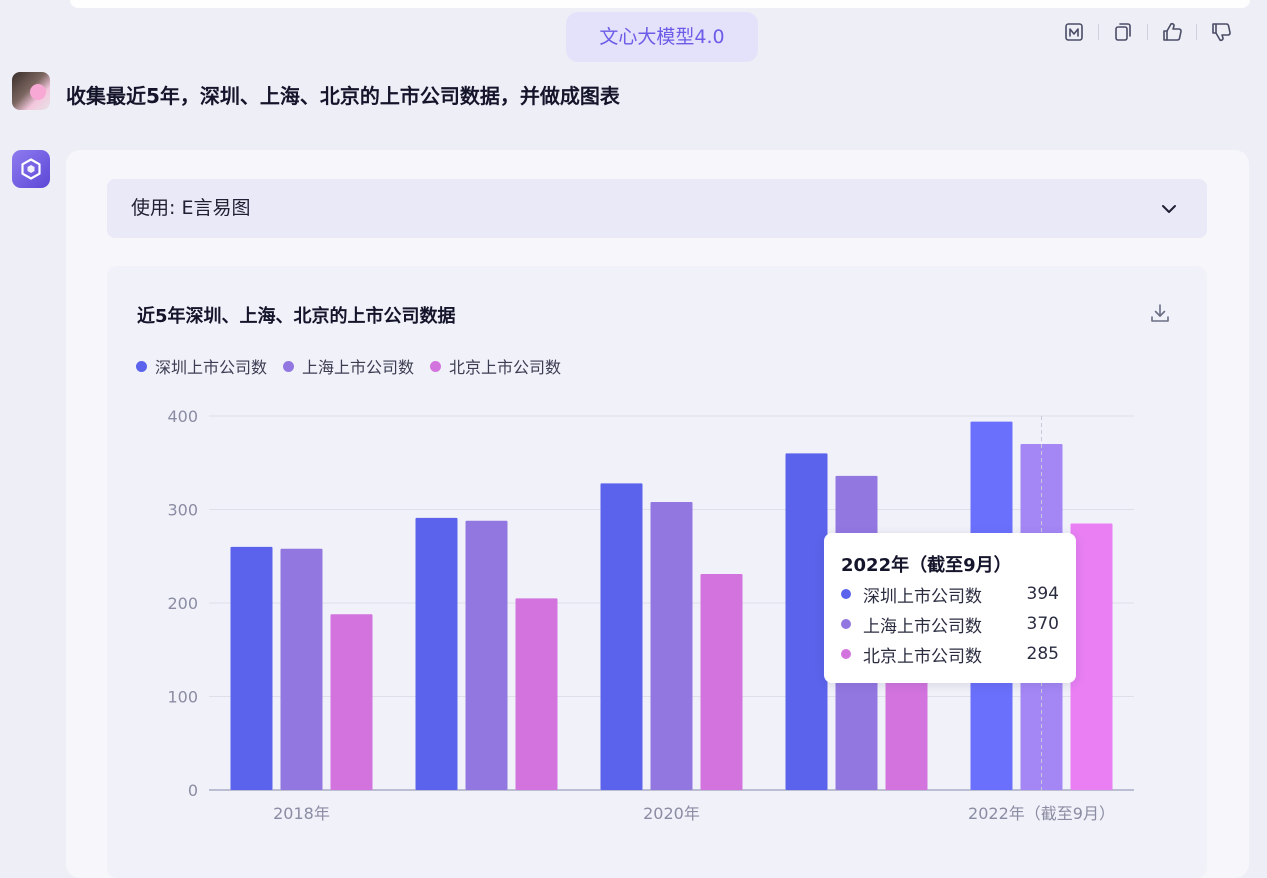 Image resolution: width=1267 pixels, height=878 pixels. I want to click on assistant-avatar, so click(31, 169).